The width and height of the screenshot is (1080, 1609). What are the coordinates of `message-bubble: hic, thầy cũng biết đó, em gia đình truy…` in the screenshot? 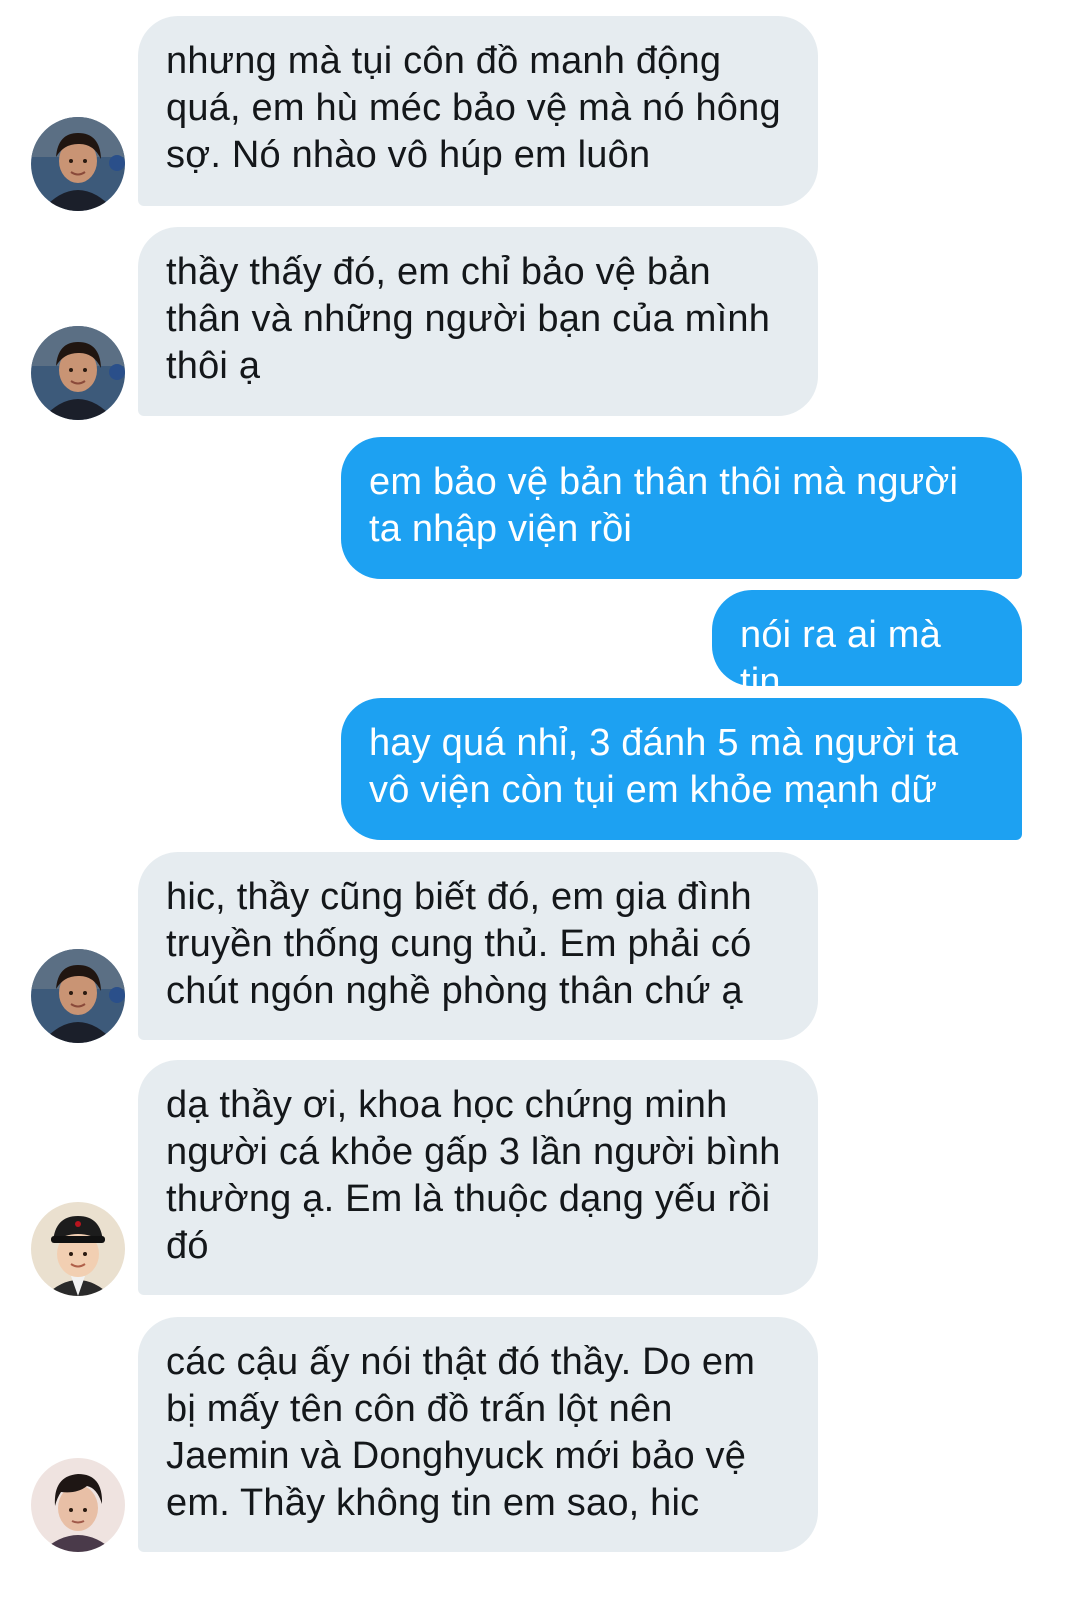 It's located at (478, 946).